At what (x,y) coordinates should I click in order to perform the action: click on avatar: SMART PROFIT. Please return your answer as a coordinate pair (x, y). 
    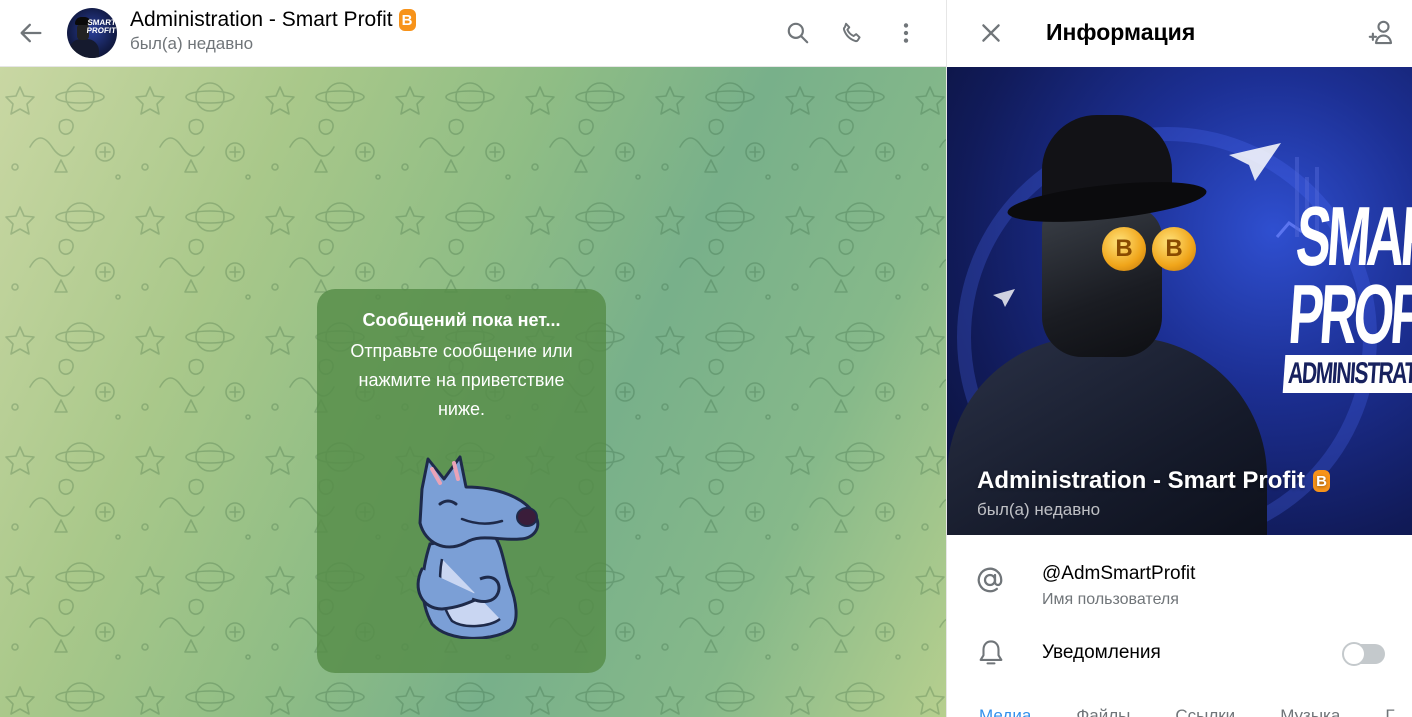
    Looking at the image, I should click on (92, 33).